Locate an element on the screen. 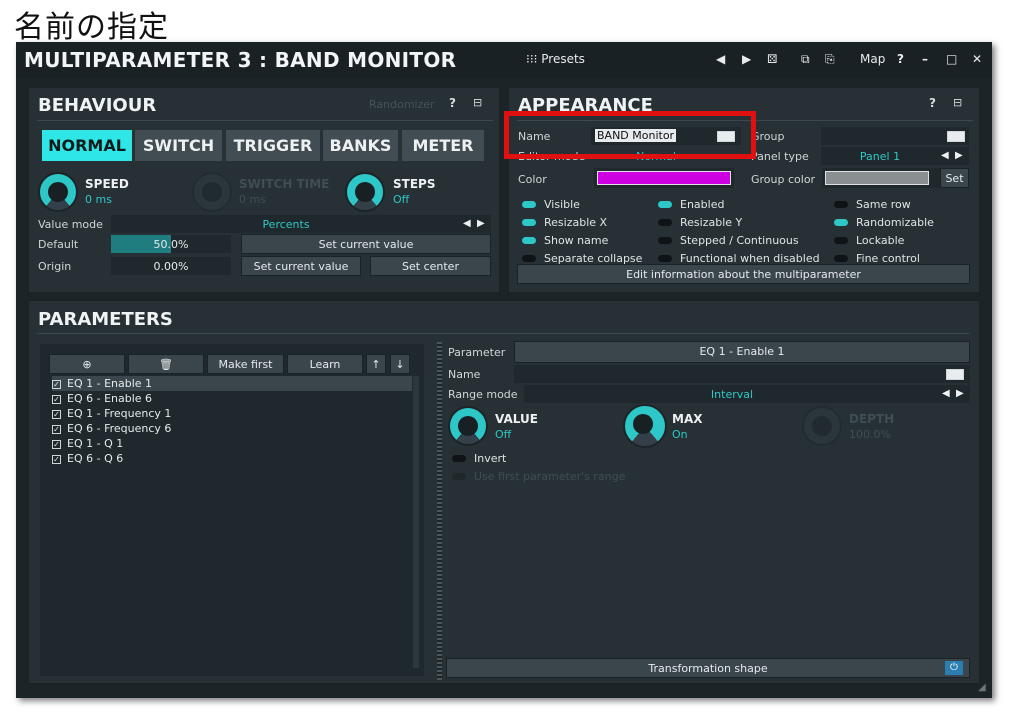 The image size is (1020, 726). list-item-label: EQ 1 - Frequency 1 is located at coordinates (119, 413).